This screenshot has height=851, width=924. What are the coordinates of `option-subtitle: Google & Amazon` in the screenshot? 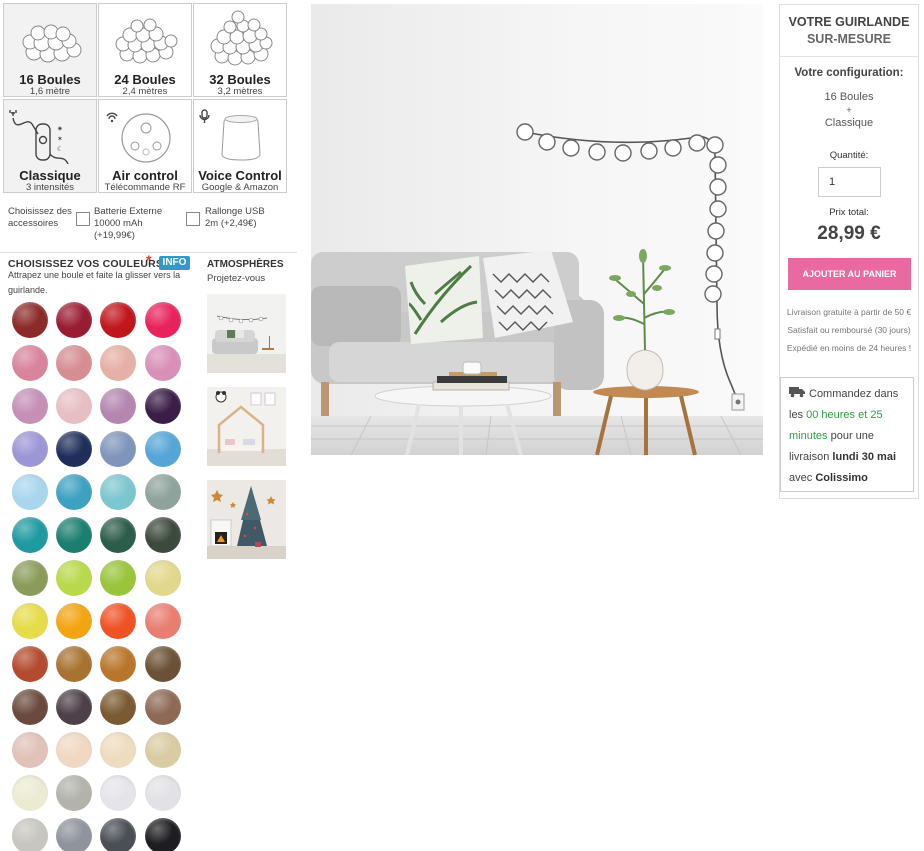 It's located at (240, 187).